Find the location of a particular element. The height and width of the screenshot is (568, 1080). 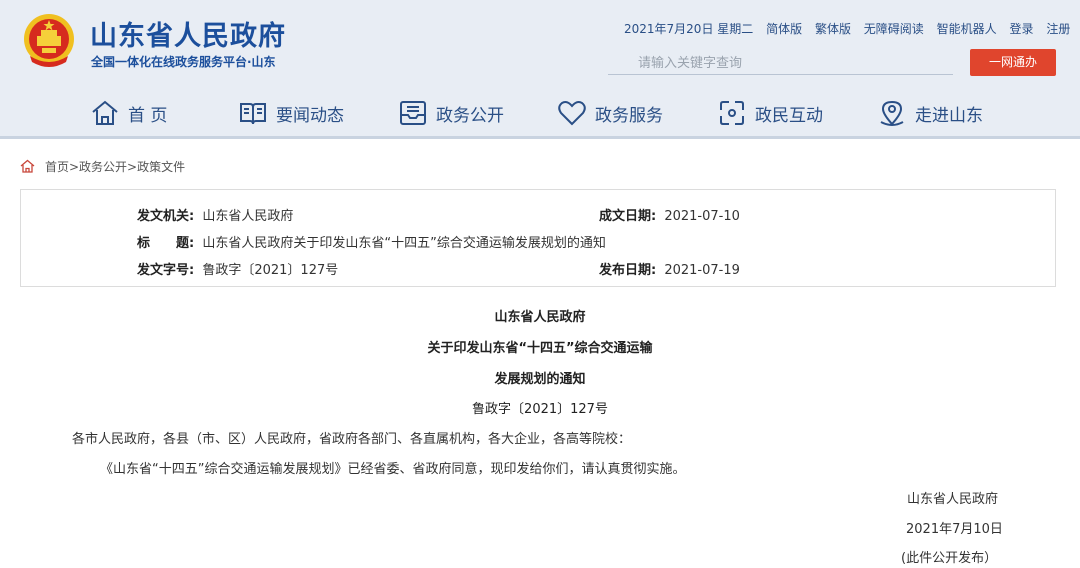

search-input is located at coordinates (780, 63).